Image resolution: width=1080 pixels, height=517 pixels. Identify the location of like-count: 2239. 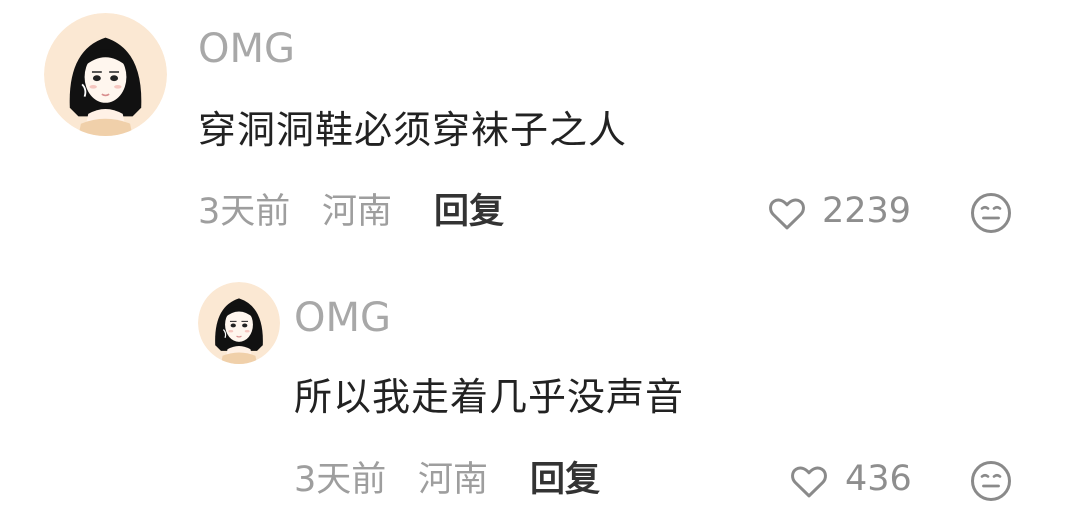
(867, 211).